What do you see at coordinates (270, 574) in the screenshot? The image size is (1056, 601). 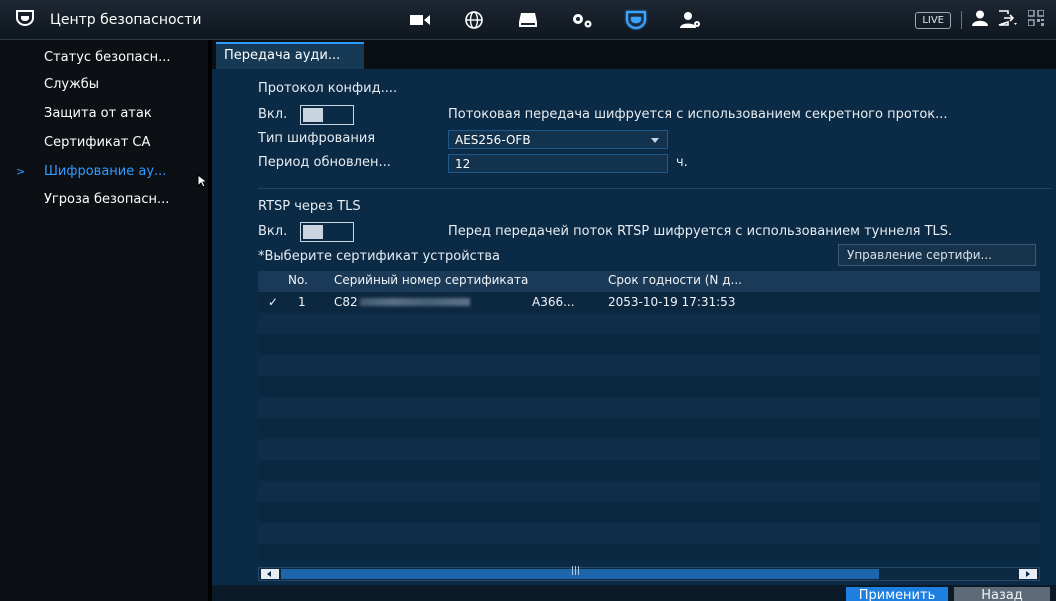 I see `scroll-left-arrow-icon` at bounding box center [270, 574].